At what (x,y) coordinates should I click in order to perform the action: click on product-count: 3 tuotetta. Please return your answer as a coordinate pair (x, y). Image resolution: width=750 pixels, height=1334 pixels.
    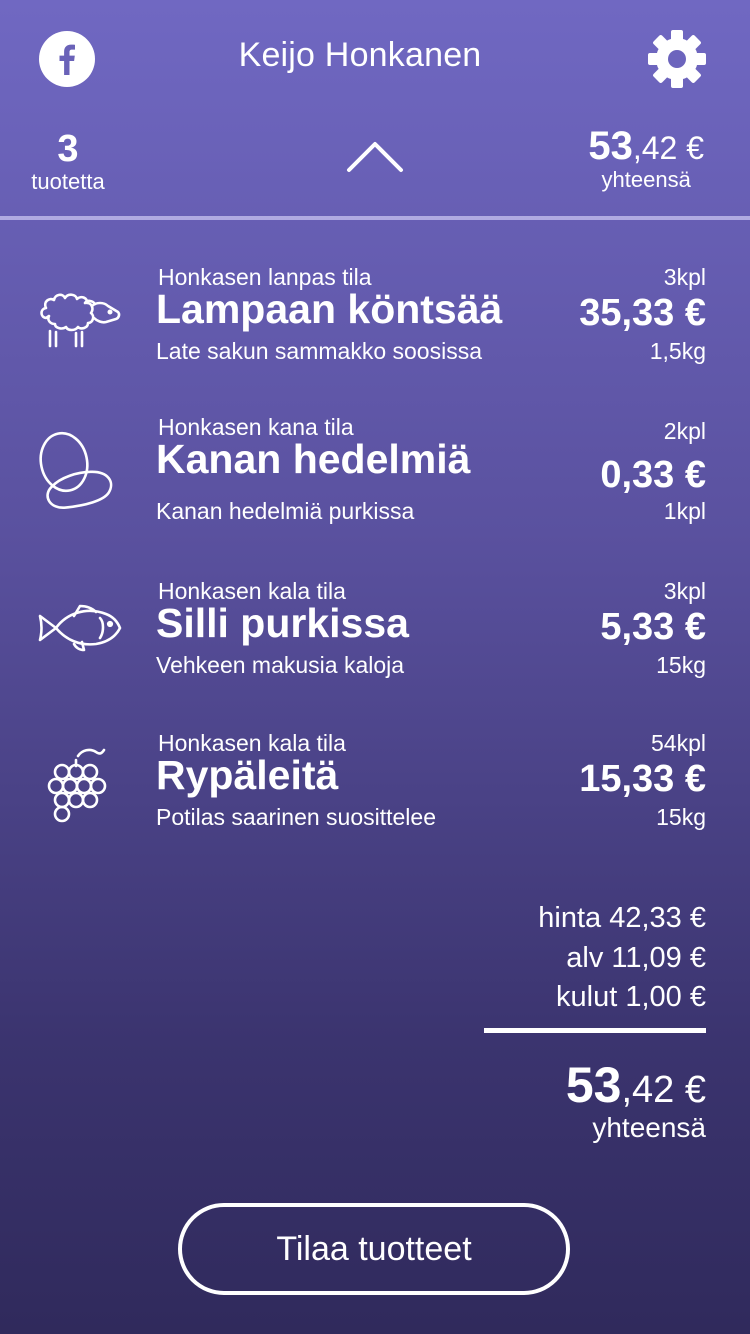
    Looking at the image, I should click on (68, 161).